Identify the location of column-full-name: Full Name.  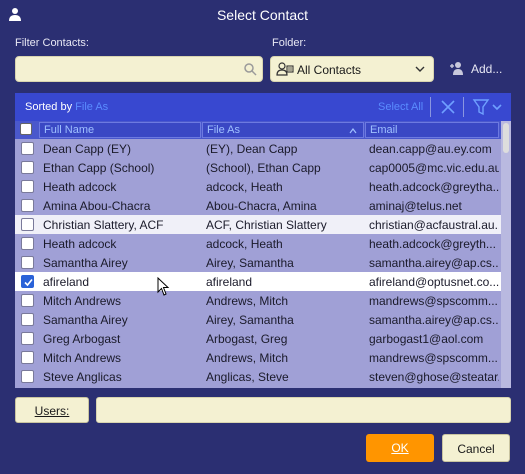
(120, 130).